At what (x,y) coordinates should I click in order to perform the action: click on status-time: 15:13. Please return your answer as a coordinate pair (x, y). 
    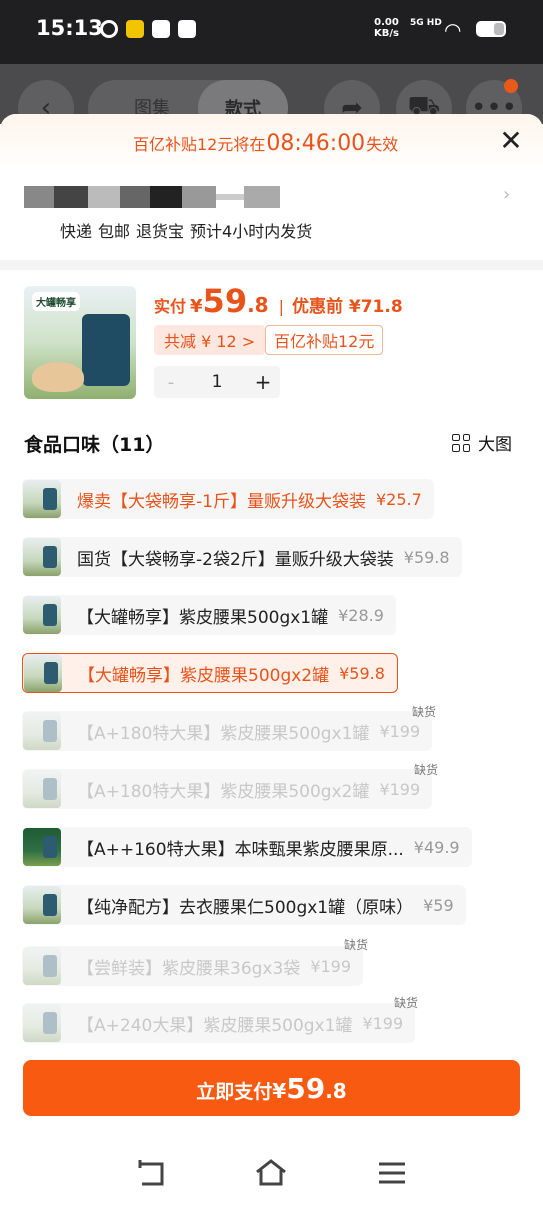
    Looking at the image, I should click on (69, 28).